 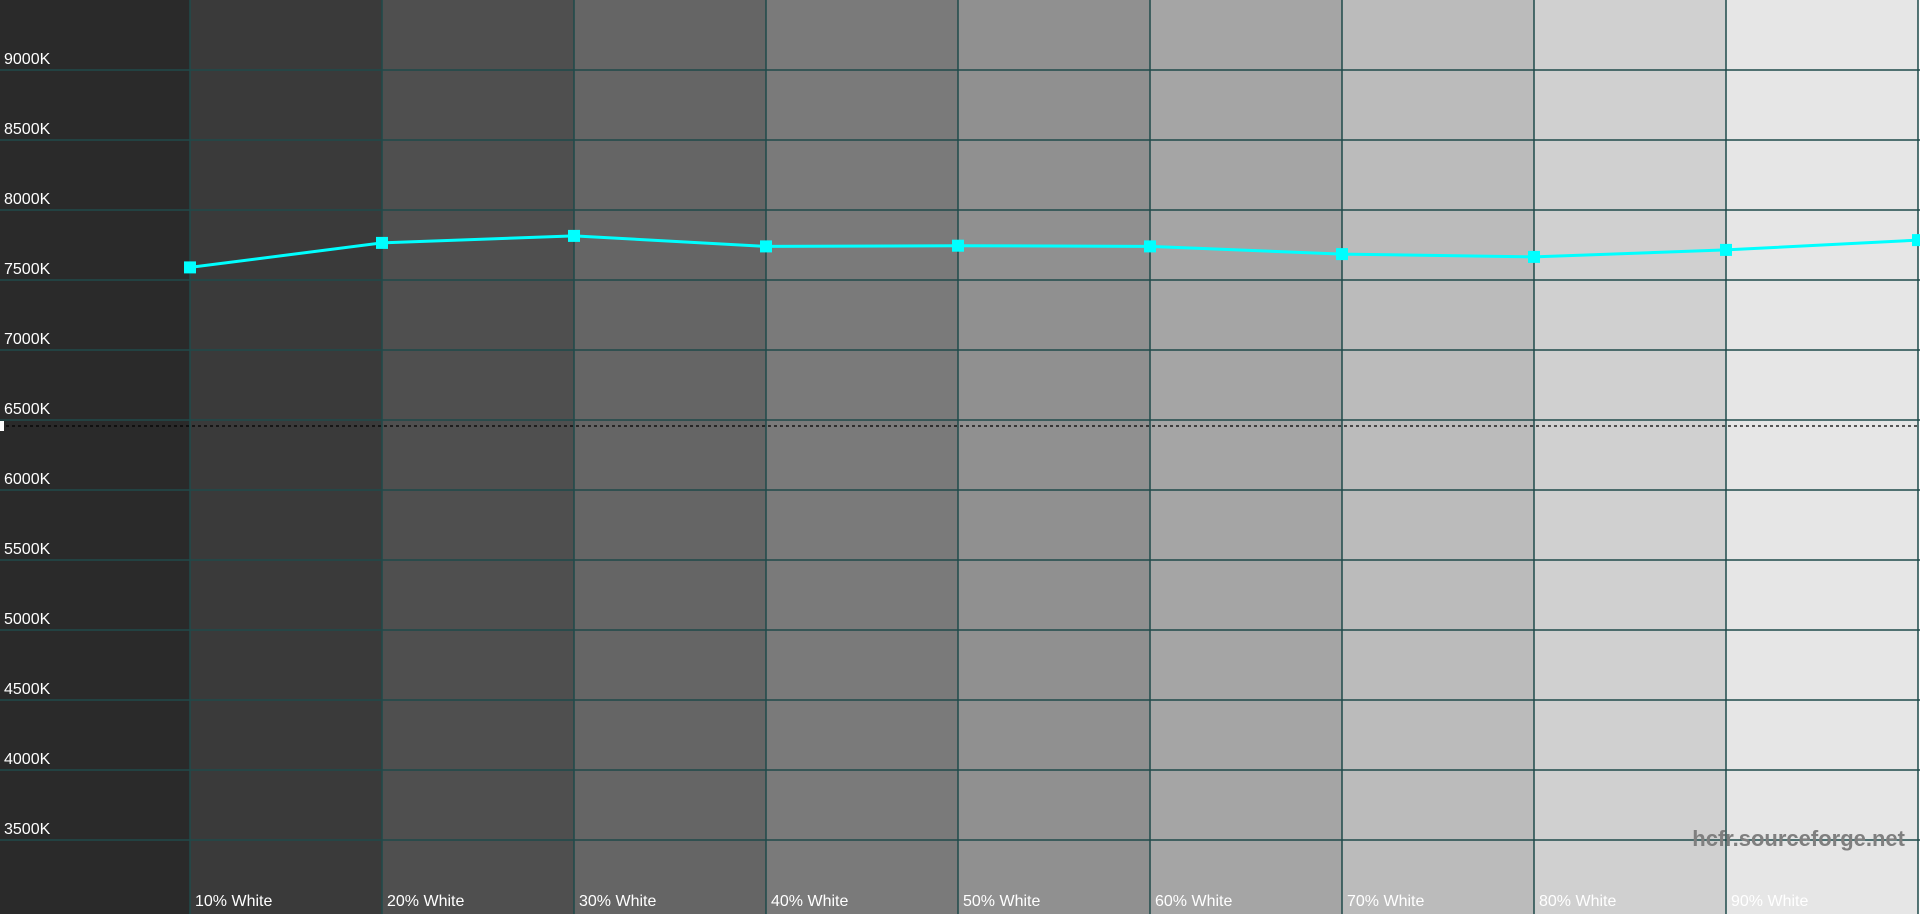 I want to click on x-category-label: 20% White, so click(x=425, y=901).